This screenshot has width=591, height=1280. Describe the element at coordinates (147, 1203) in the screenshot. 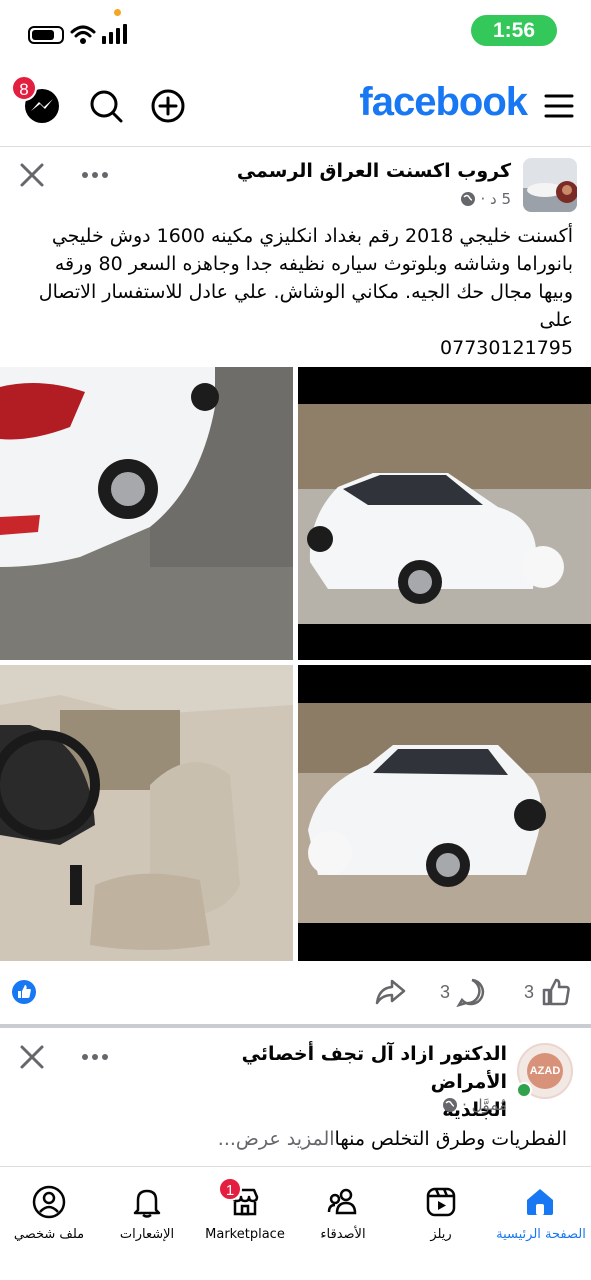

I see `bell-icon` at that location.